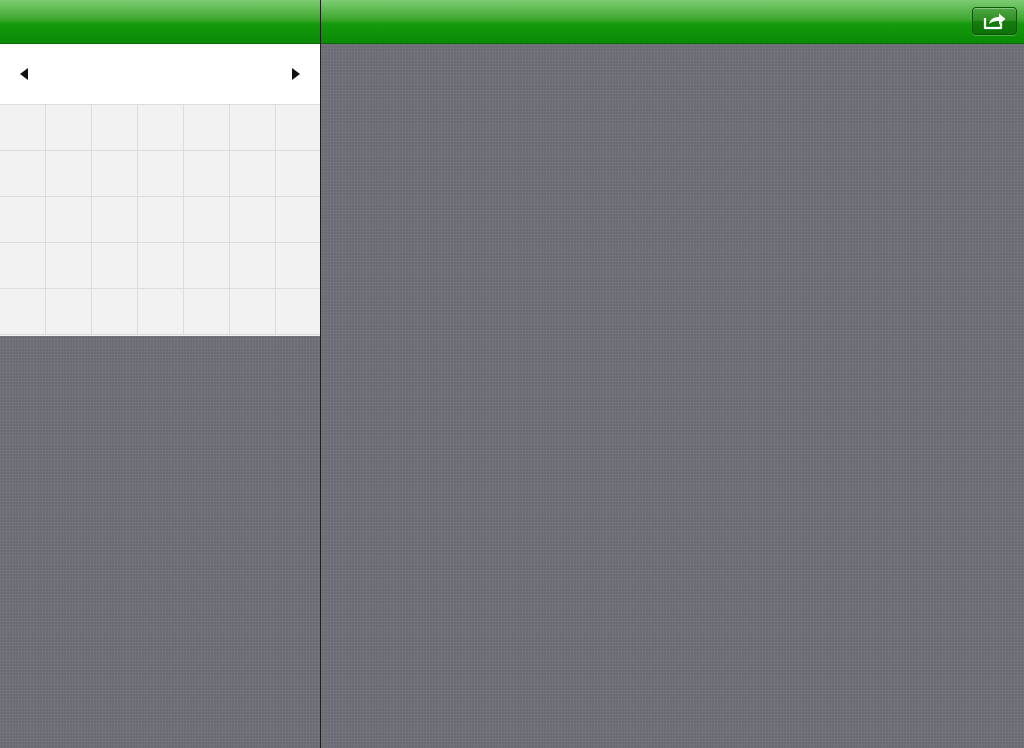 The image size is (1024, 748). I want to click on detail-navbar, so click(672, 22).